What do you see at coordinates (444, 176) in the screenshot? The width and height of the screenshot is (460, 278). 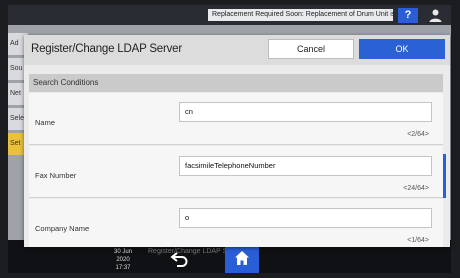 I see `dialog-scrollbar` at bounding box center [444, 176].